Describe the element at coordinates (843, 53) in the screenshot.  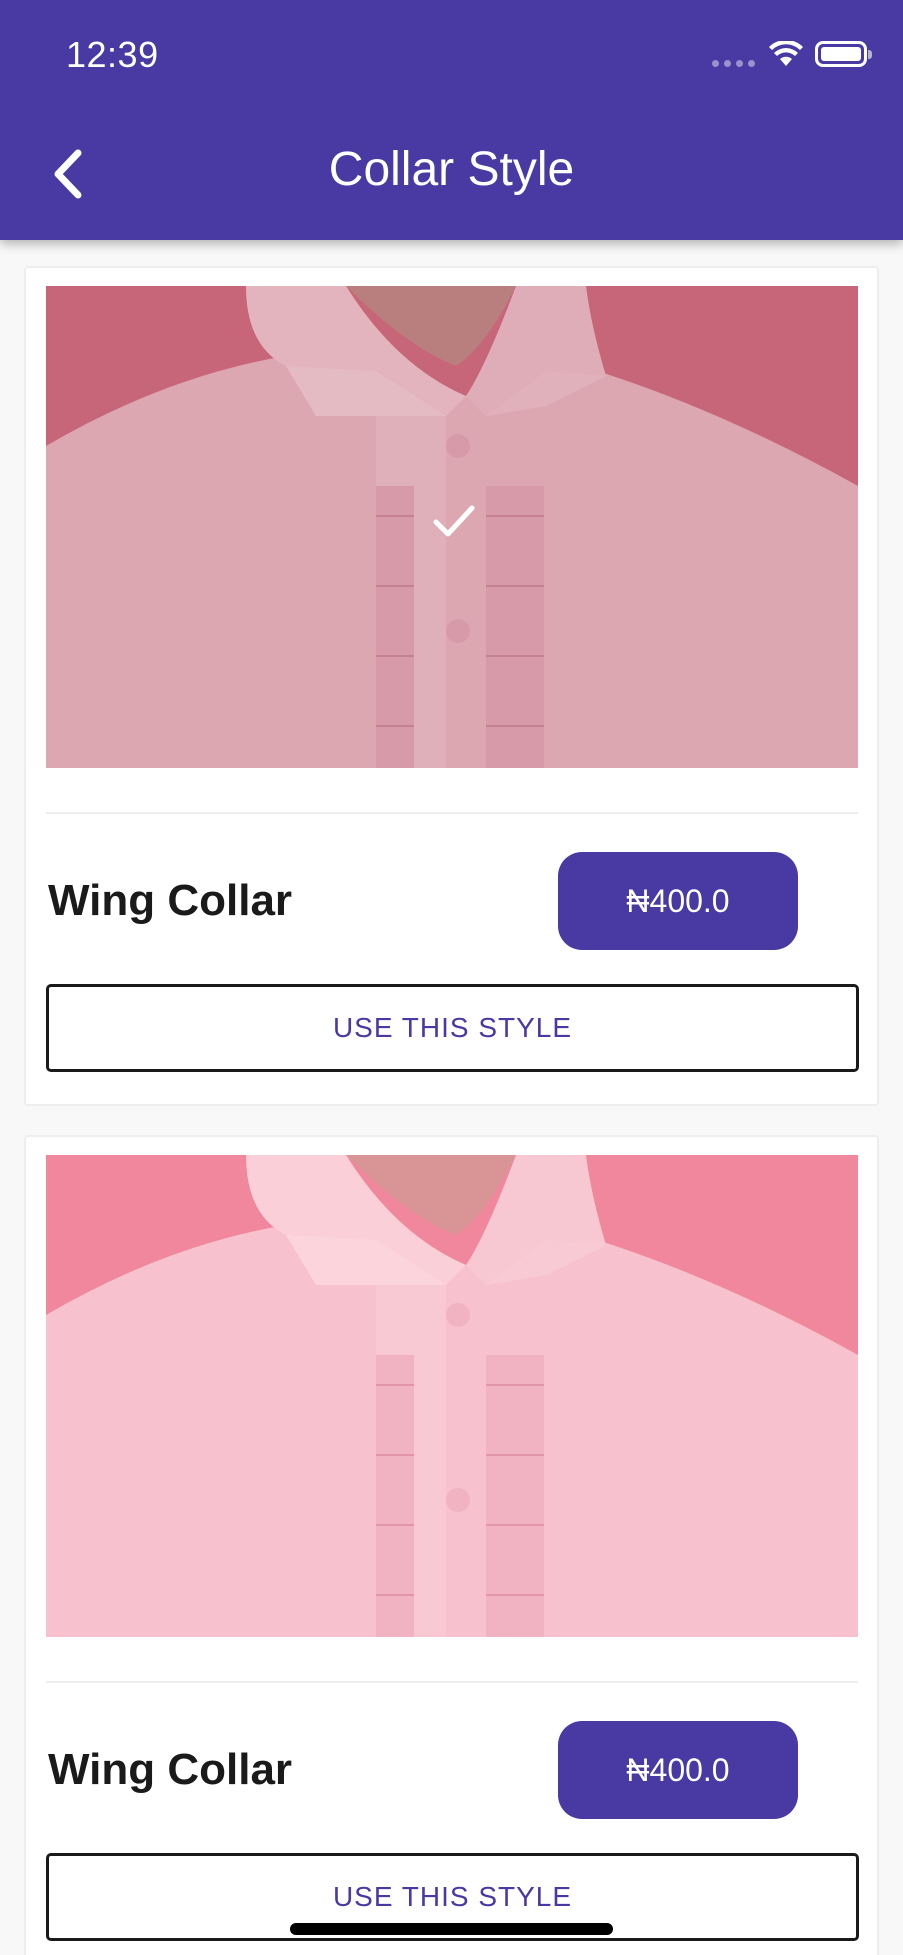
I see `battery-icon` at that location.